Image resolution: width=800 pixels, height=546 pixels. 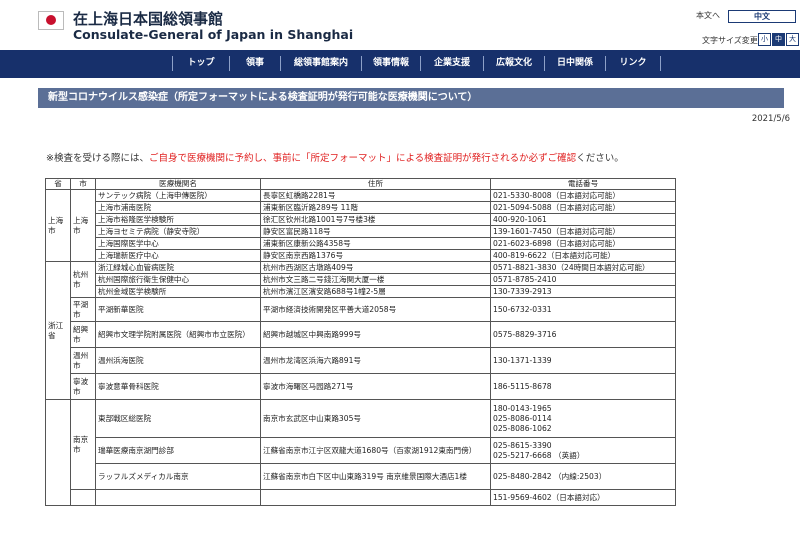 What do you see at coordinates (452, 64) in the screenshot?
I see `nav-item-business-support: 企業支援` at bounding box center [452, 64].